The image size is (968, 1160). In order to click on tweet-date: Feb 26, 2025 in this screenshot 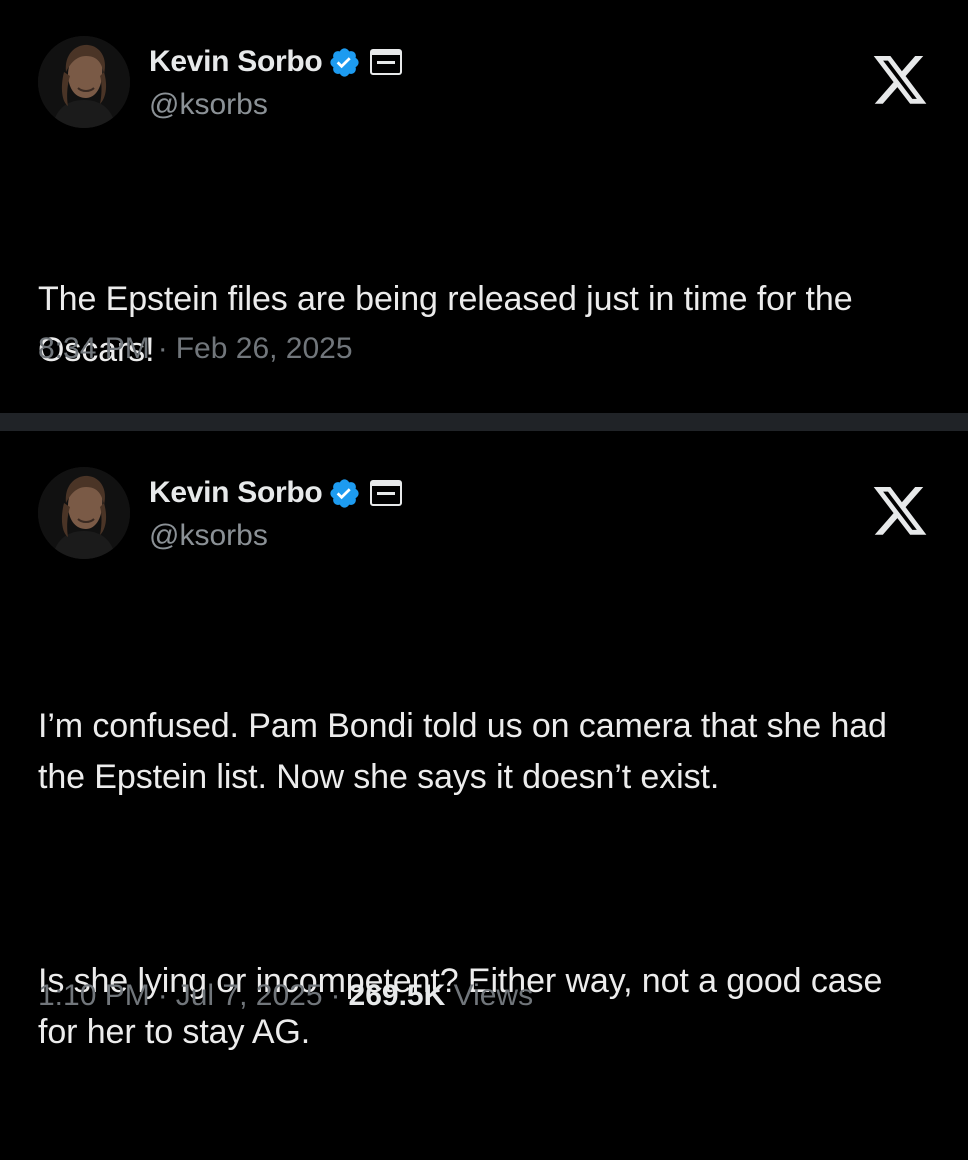, I will do `click(264, 348)`.